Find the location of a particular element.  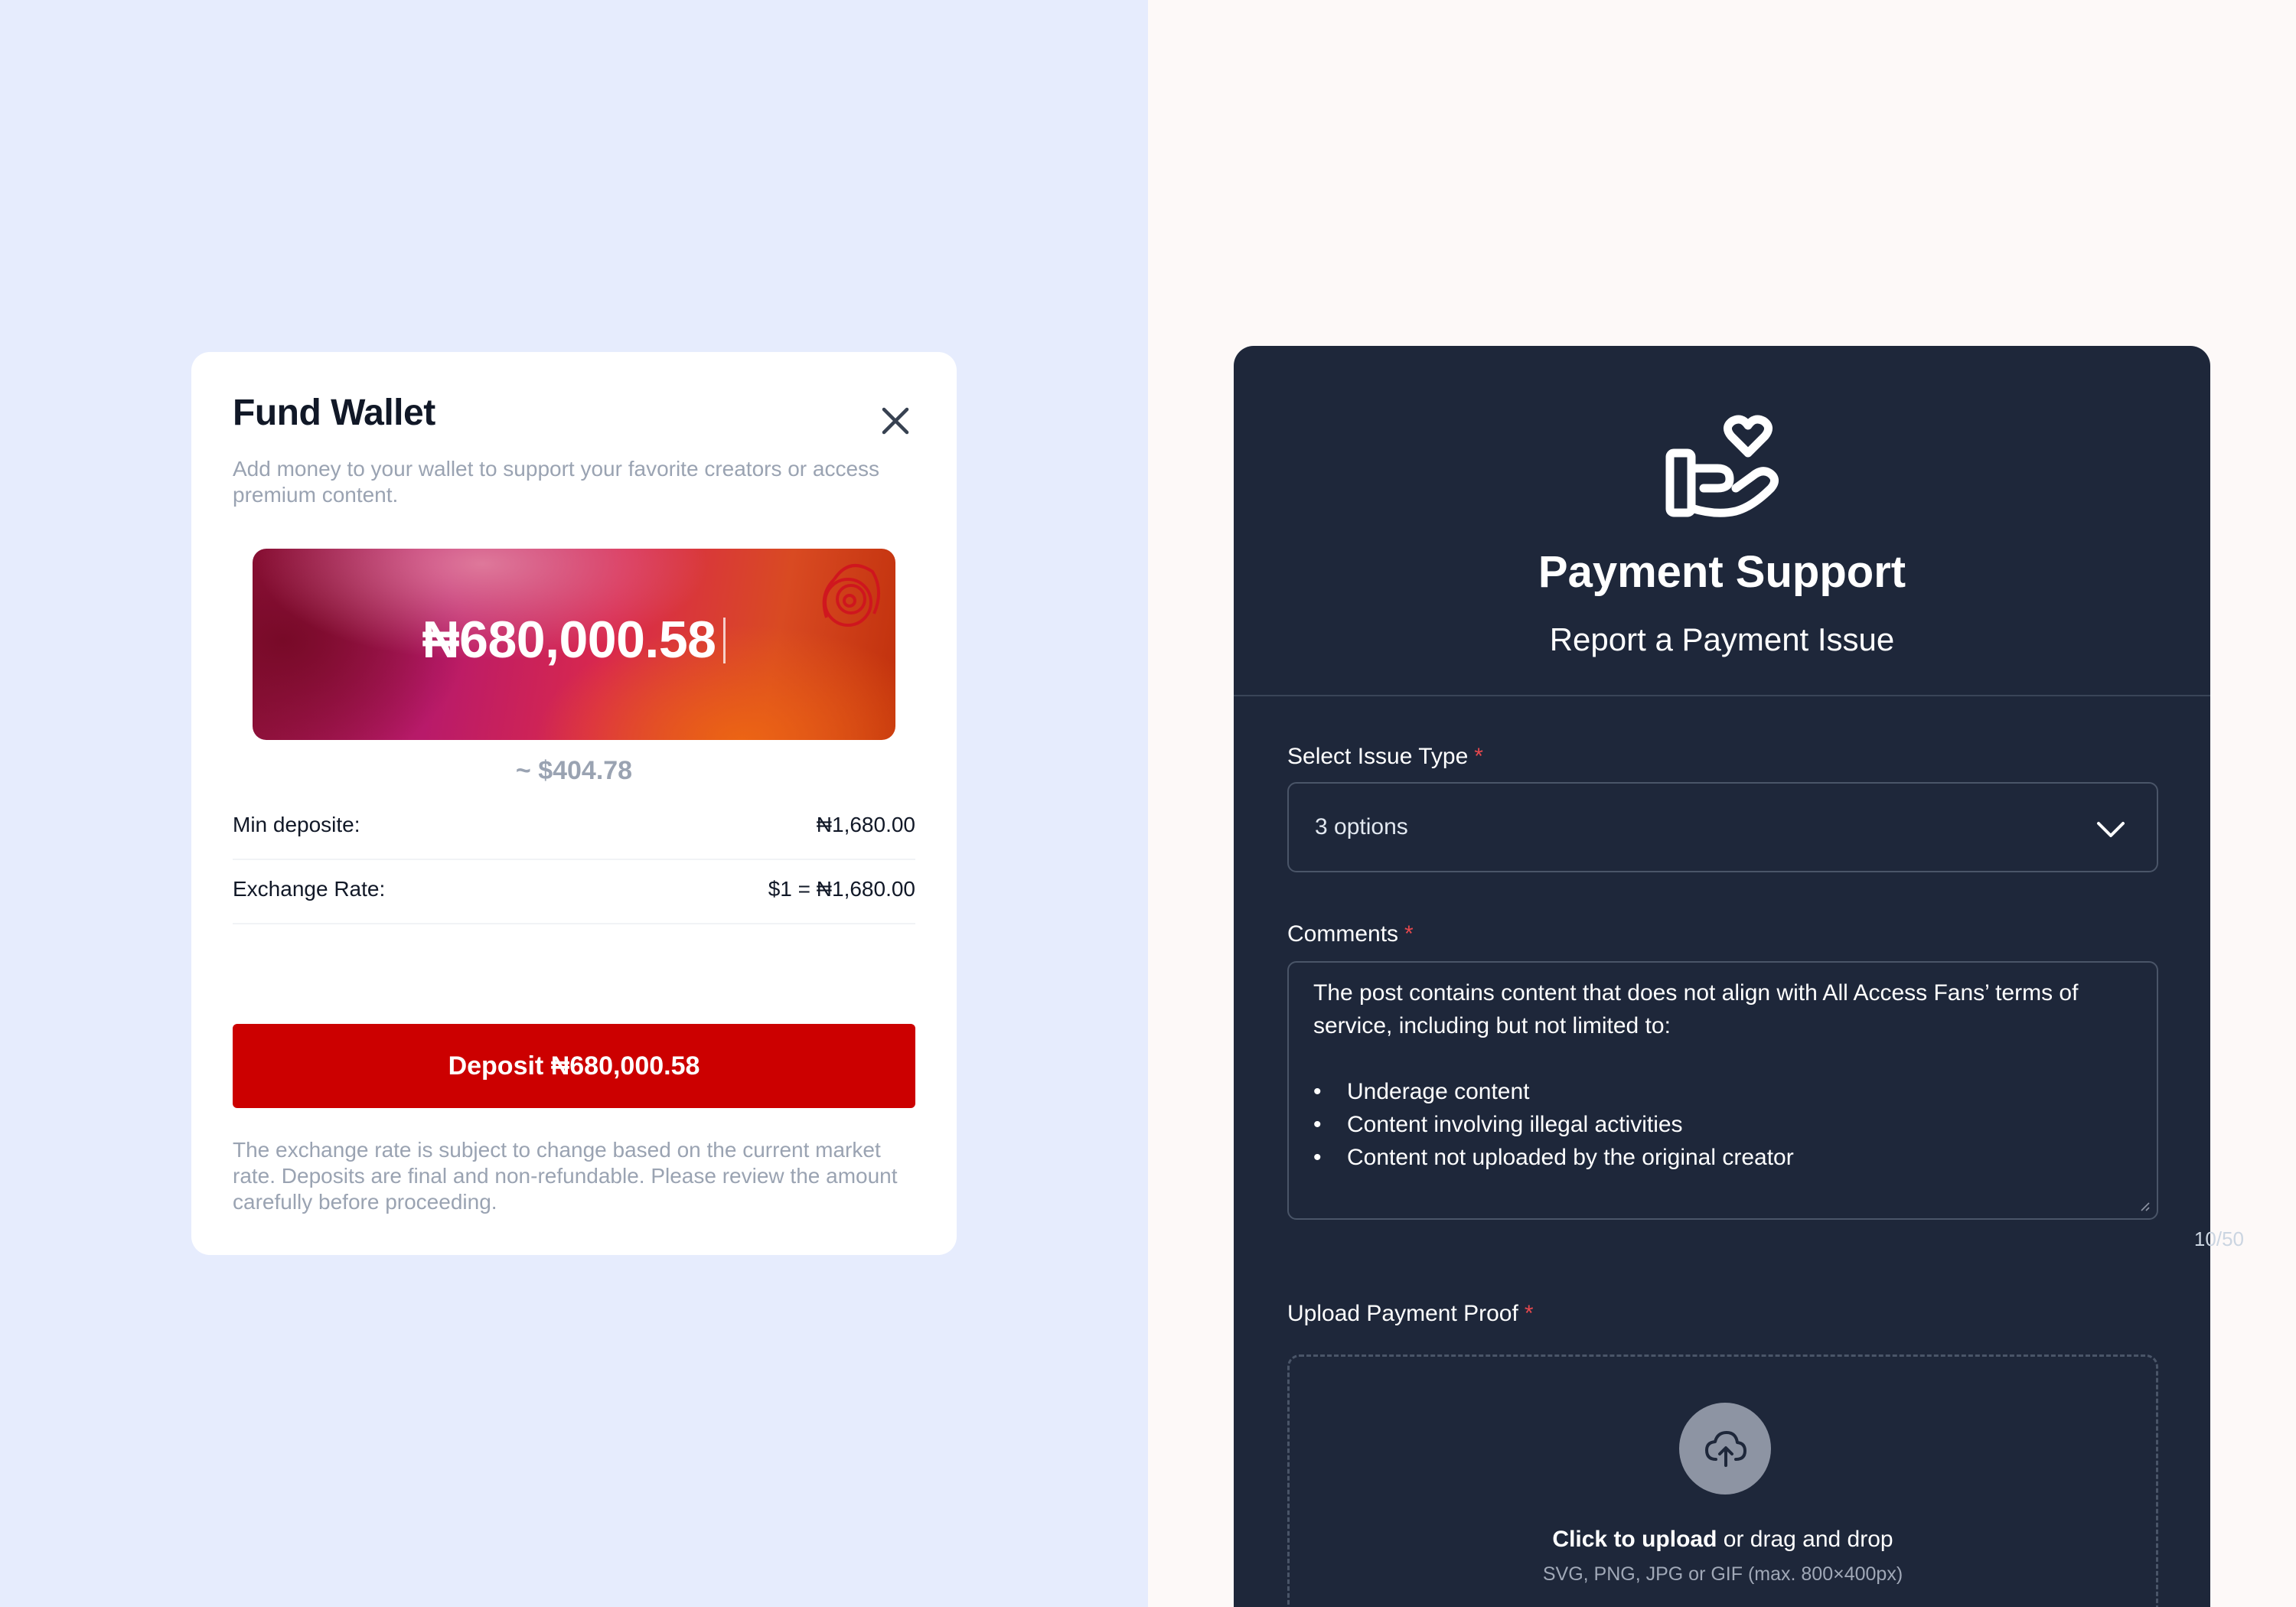

issue-type-label-text: Select Issue Type is located at coordinates (1378, 756).